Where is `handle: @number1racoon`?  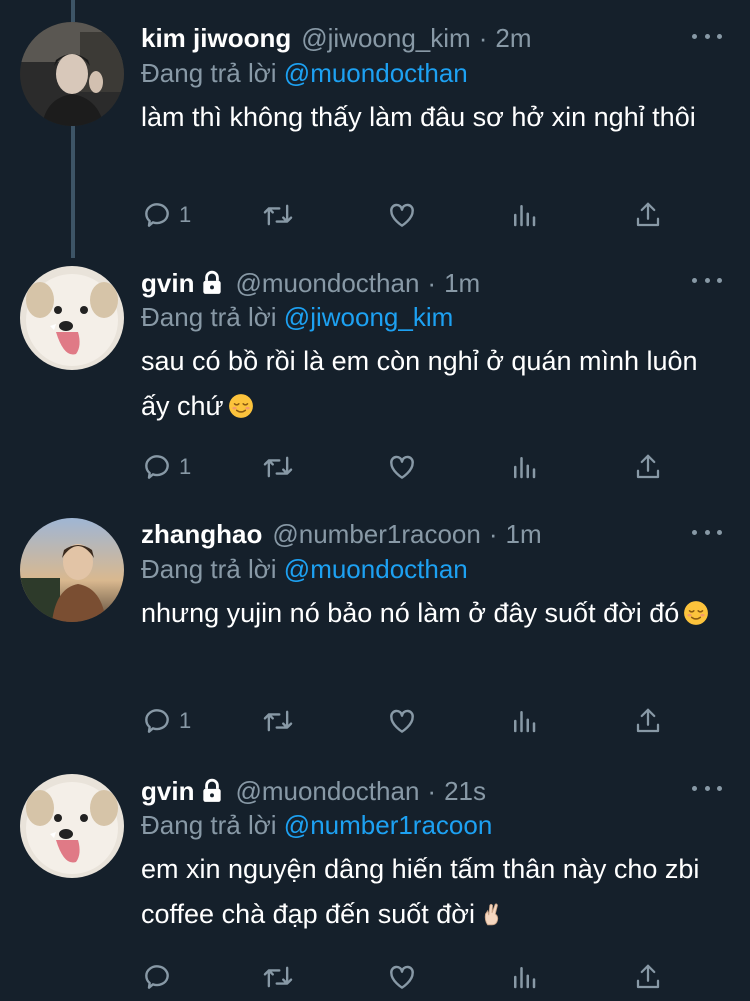
handle: @number1racoon is located at coordinates (376, 534).